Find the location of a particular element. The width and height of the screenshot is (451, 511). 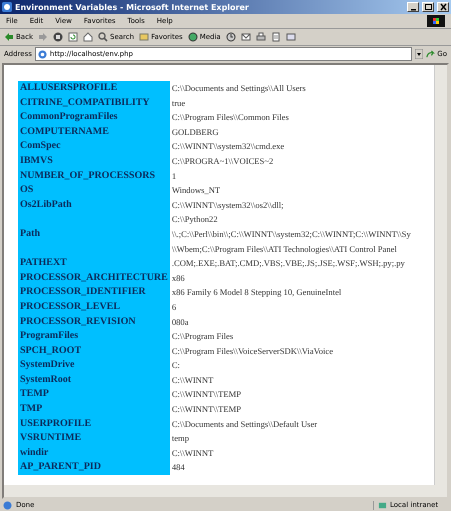

variable-value: 1 is located at coordinates (290, 176).